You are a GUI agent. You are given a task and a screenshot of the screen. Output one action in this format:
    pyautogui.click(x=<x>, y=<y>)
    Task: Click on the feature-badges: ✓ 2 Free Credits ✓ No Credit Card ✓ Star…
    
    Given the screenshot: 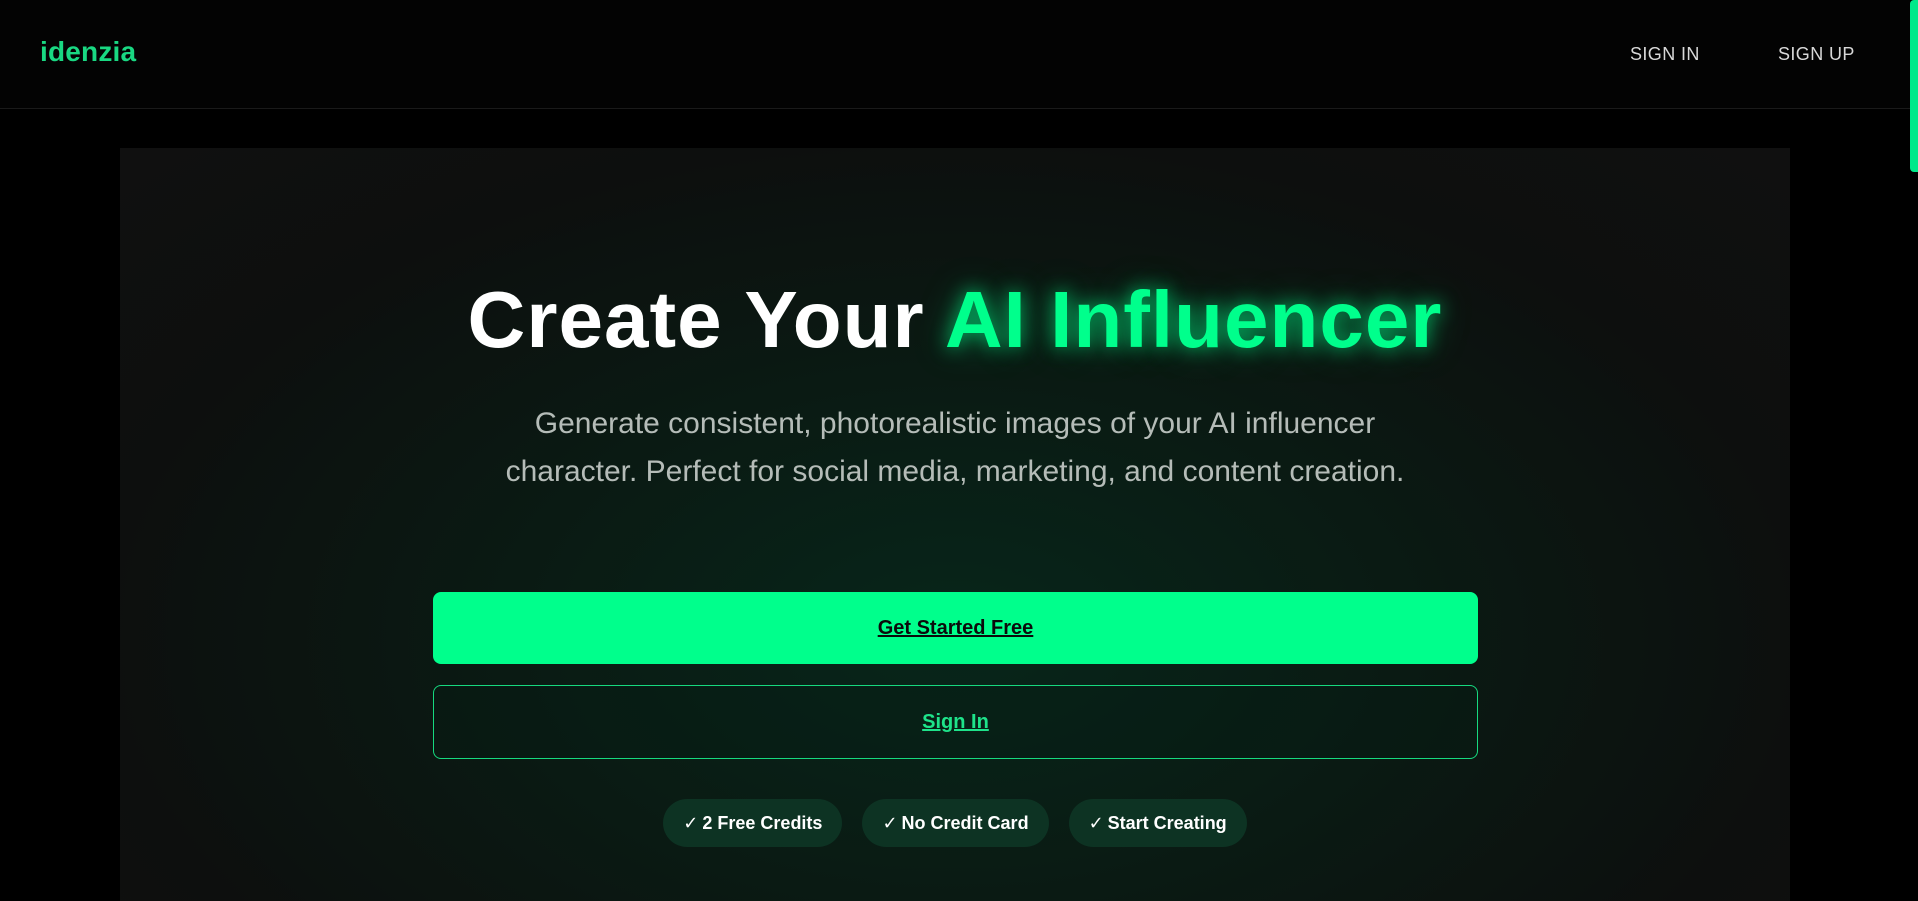 What is the action you would take?
    pyautogui.click(x=955, y=823)
    